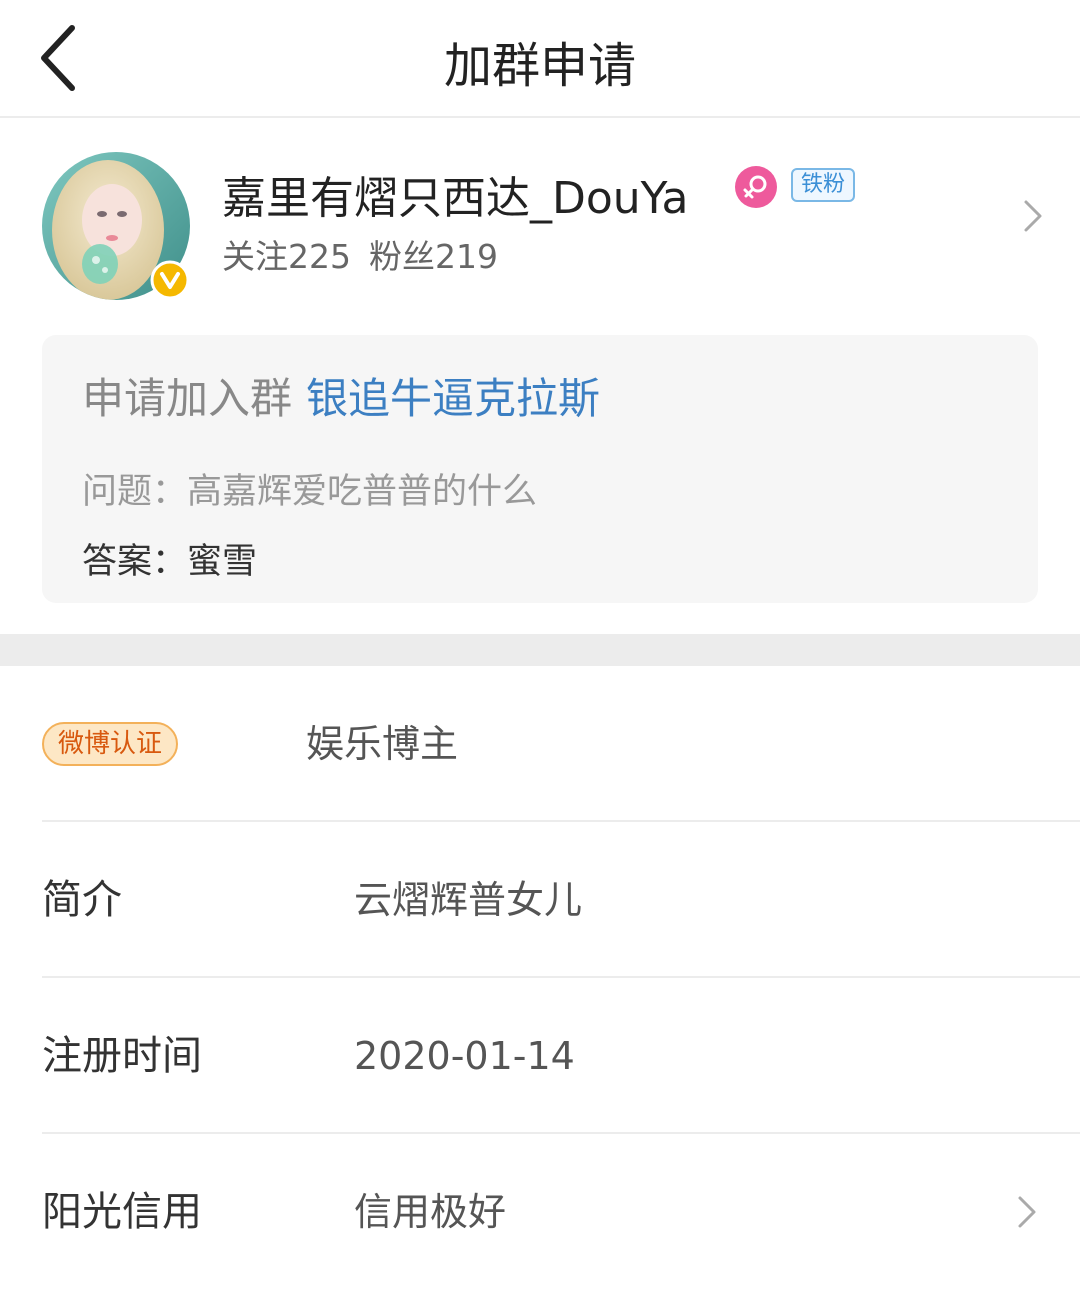  What do you see at coordinates (464, 1056) in the screenshot?
I see `register-date-value: 2020-01-14` at bounding box center [464, 1056].